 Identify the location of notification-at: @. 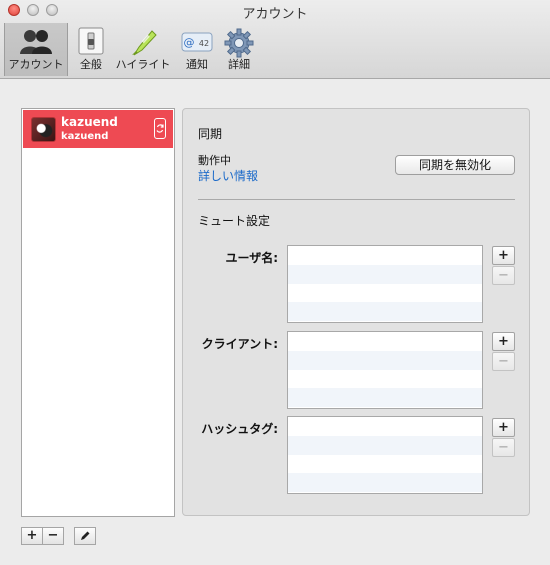
(189, 42).